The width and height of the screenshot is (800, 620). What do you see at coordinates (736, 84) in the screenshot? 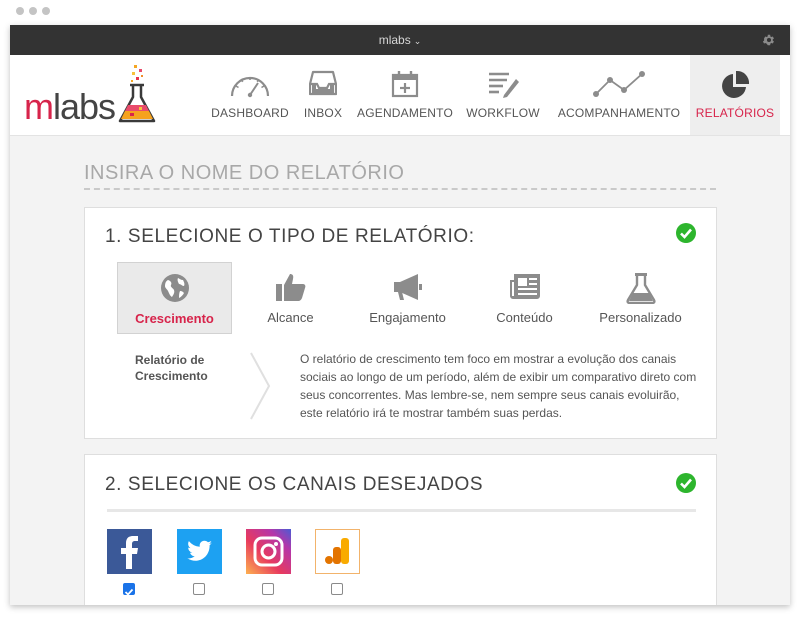
I see `pie-chart-icon` at bounding box center [736, 84].